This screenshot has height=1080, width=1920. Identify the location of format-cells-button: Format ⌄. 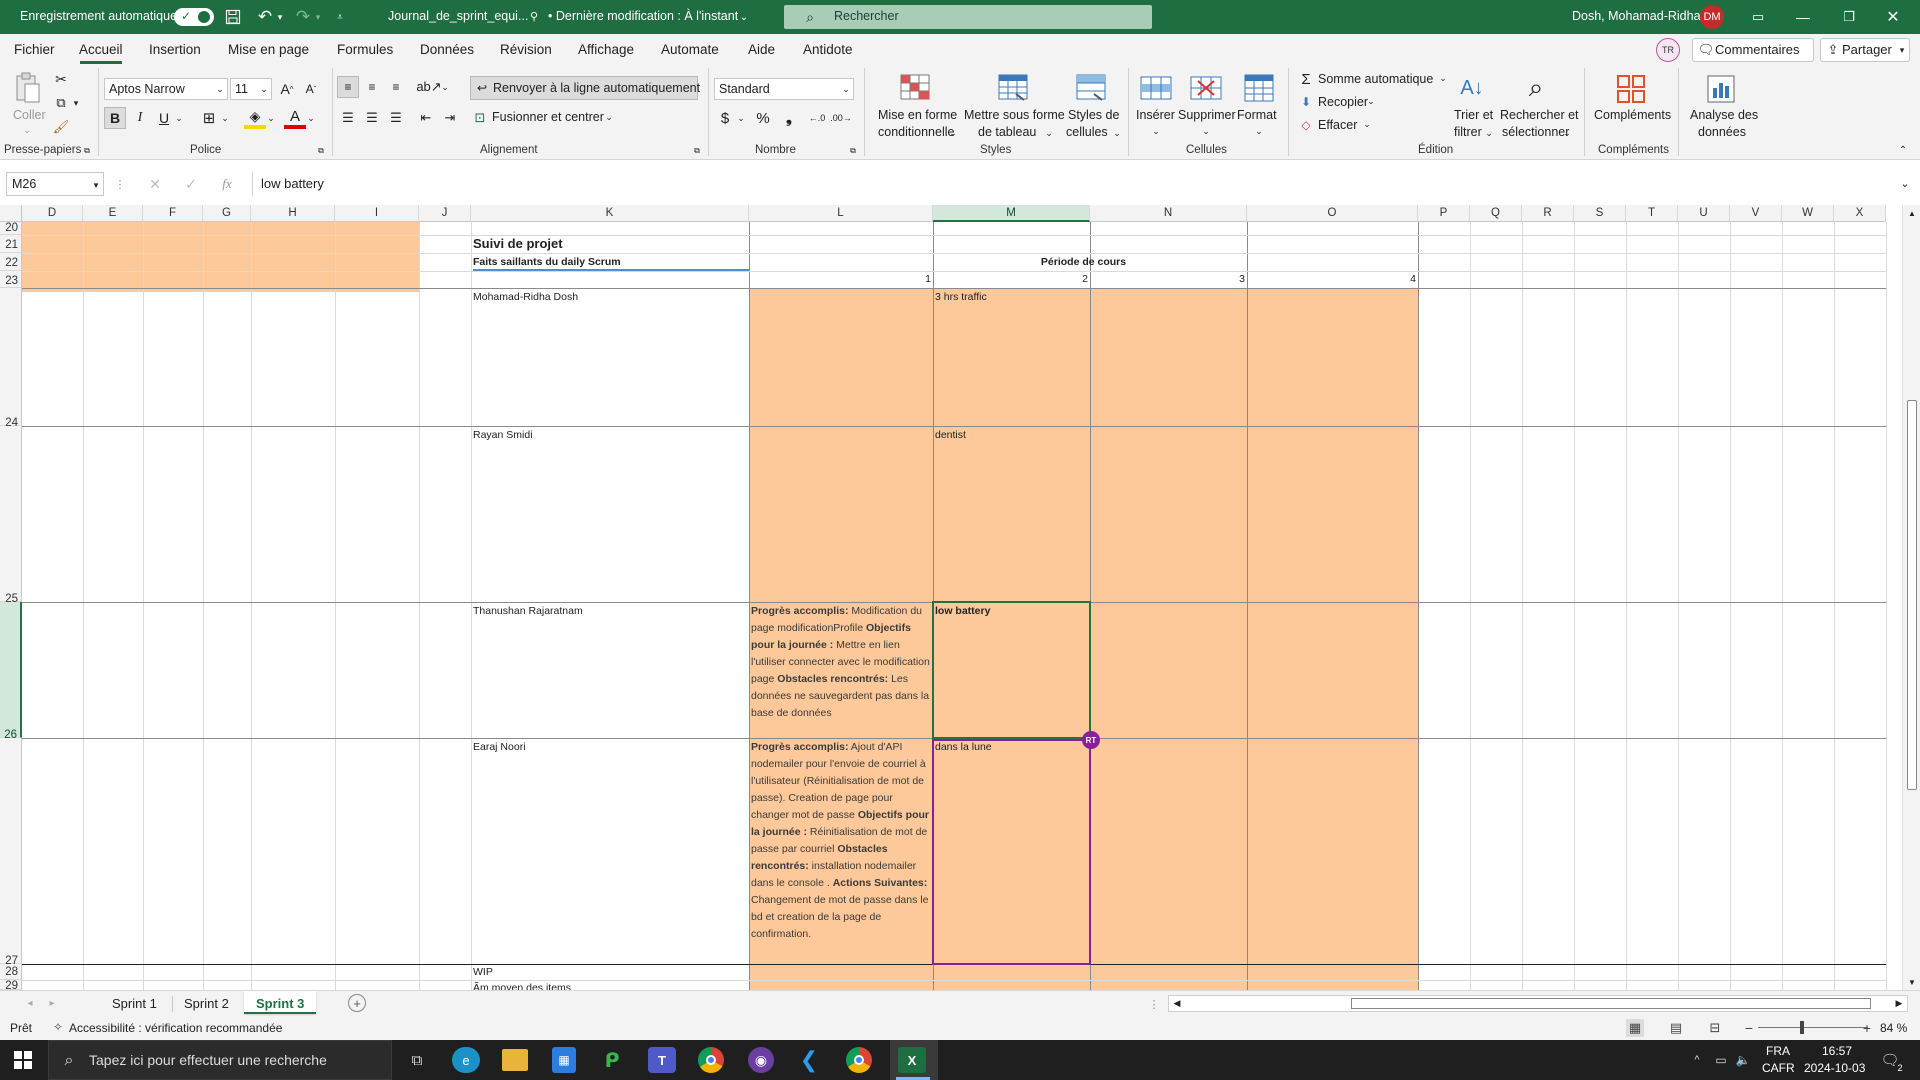
(1259, 105).